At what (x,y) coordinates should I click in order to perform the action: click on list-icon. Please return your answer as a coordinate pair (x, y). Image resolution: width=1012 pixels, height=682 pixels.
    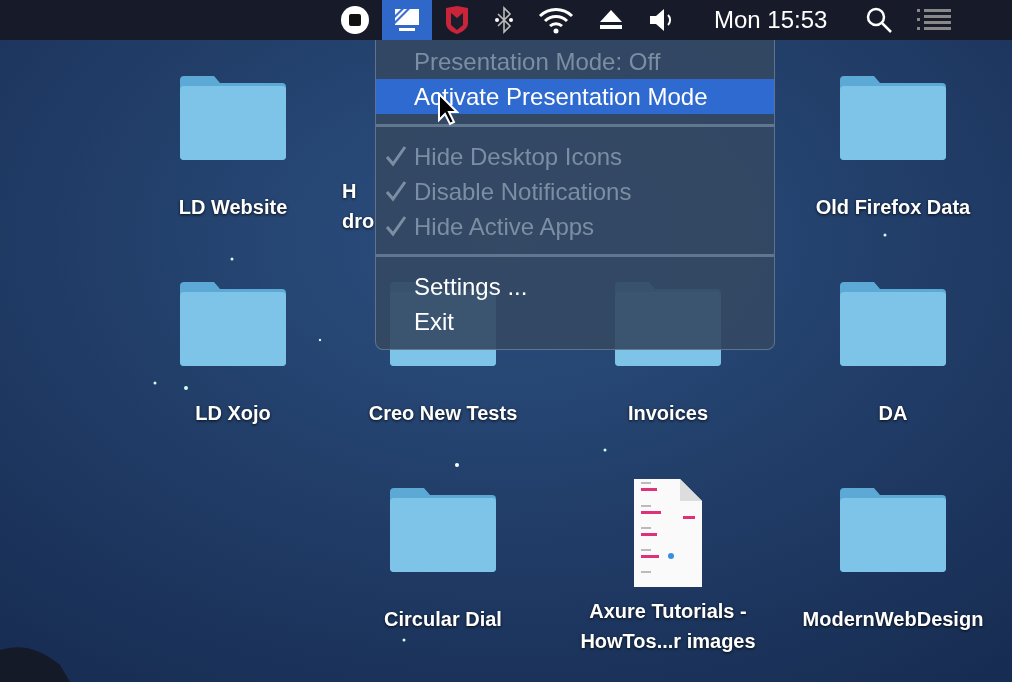
    Looking at the image, I should click on (934, 20).